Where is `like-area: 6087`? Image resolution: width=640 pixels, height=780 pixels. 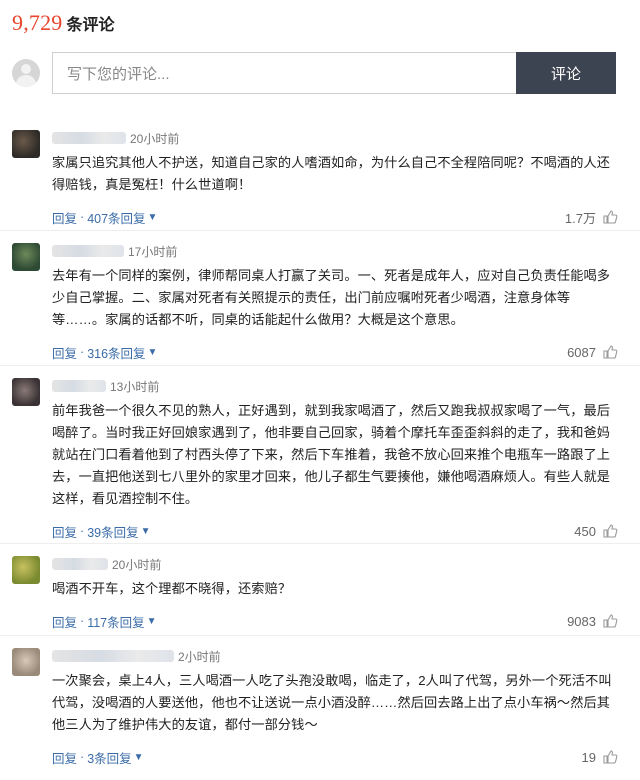 like-area: 6087 is located at coordinates (592, 352).